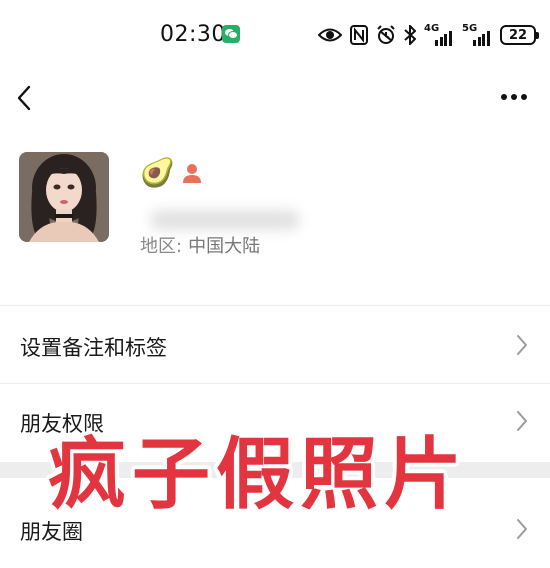 This screenshot has height=568, width=550. Describe the element at coordinates (231, 34) in the screenshot. I see `wechat-icon` at that location.